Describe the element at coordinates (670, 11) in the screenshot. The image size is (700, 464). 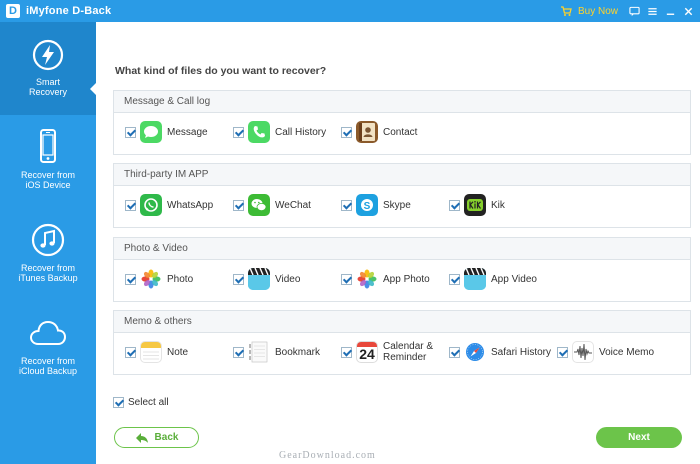
I see `minimize-icon` at that location.